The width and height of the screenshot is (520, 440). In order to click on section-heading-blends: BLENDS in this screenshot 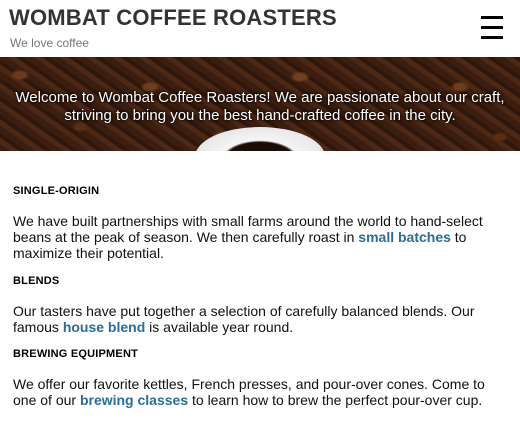, I will do `click(36, 281)`.